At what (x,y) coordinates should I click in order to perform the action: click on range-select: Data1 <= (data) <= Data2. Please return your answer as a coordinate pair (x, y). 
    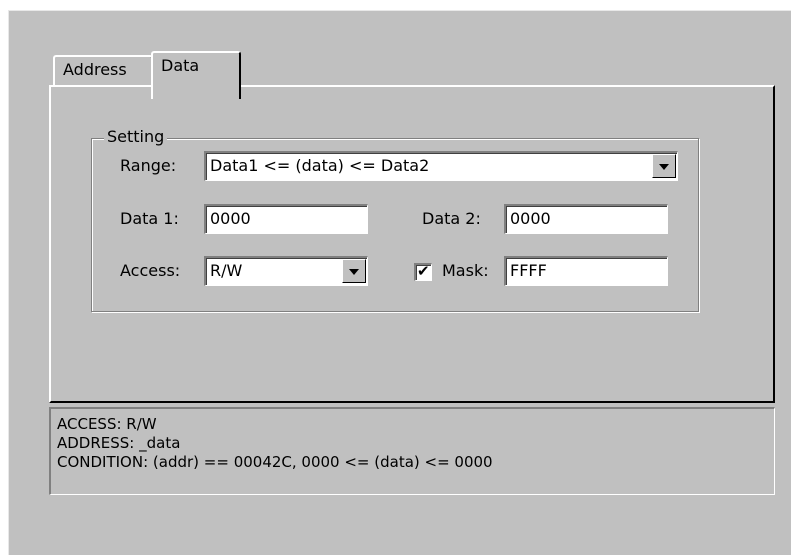
    Looking at the image, I should click on (441, 166).